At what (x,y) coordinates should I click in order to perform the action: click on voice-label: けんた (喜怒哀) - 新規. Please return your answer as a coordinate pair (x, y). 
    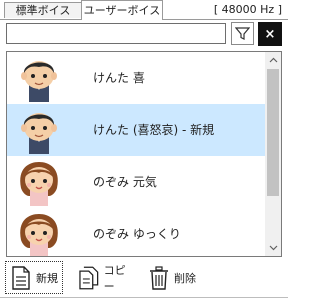
    Looking at the image, I should click on (154, 130).